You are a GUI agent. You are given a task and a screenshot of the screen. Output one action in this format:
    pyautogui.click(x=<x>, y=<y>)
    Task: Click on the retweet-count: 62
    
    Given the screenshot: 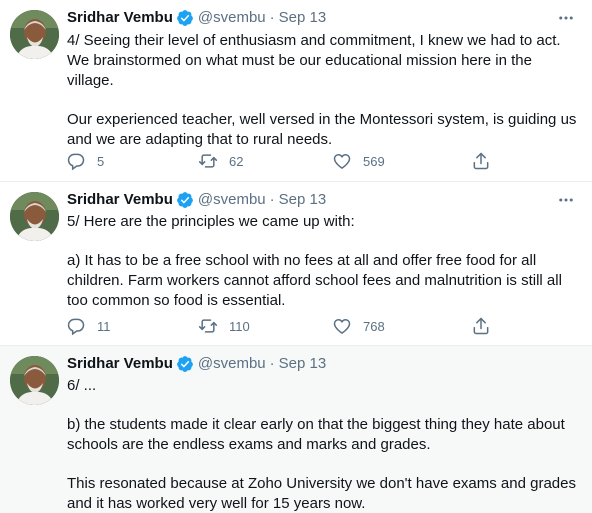 What is the action you would take?
    pyautogui.click(x=236, y=161)
    